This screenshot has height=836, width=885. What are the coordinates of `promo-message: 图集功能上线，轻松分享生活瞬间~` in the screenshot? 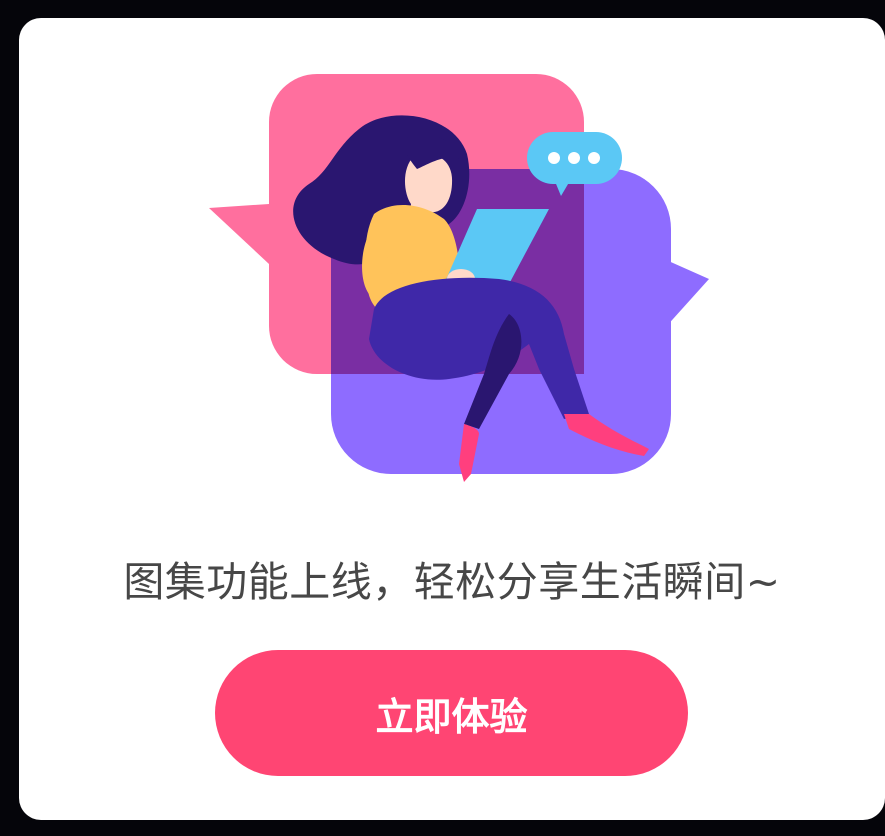 It's located at (452, 582).